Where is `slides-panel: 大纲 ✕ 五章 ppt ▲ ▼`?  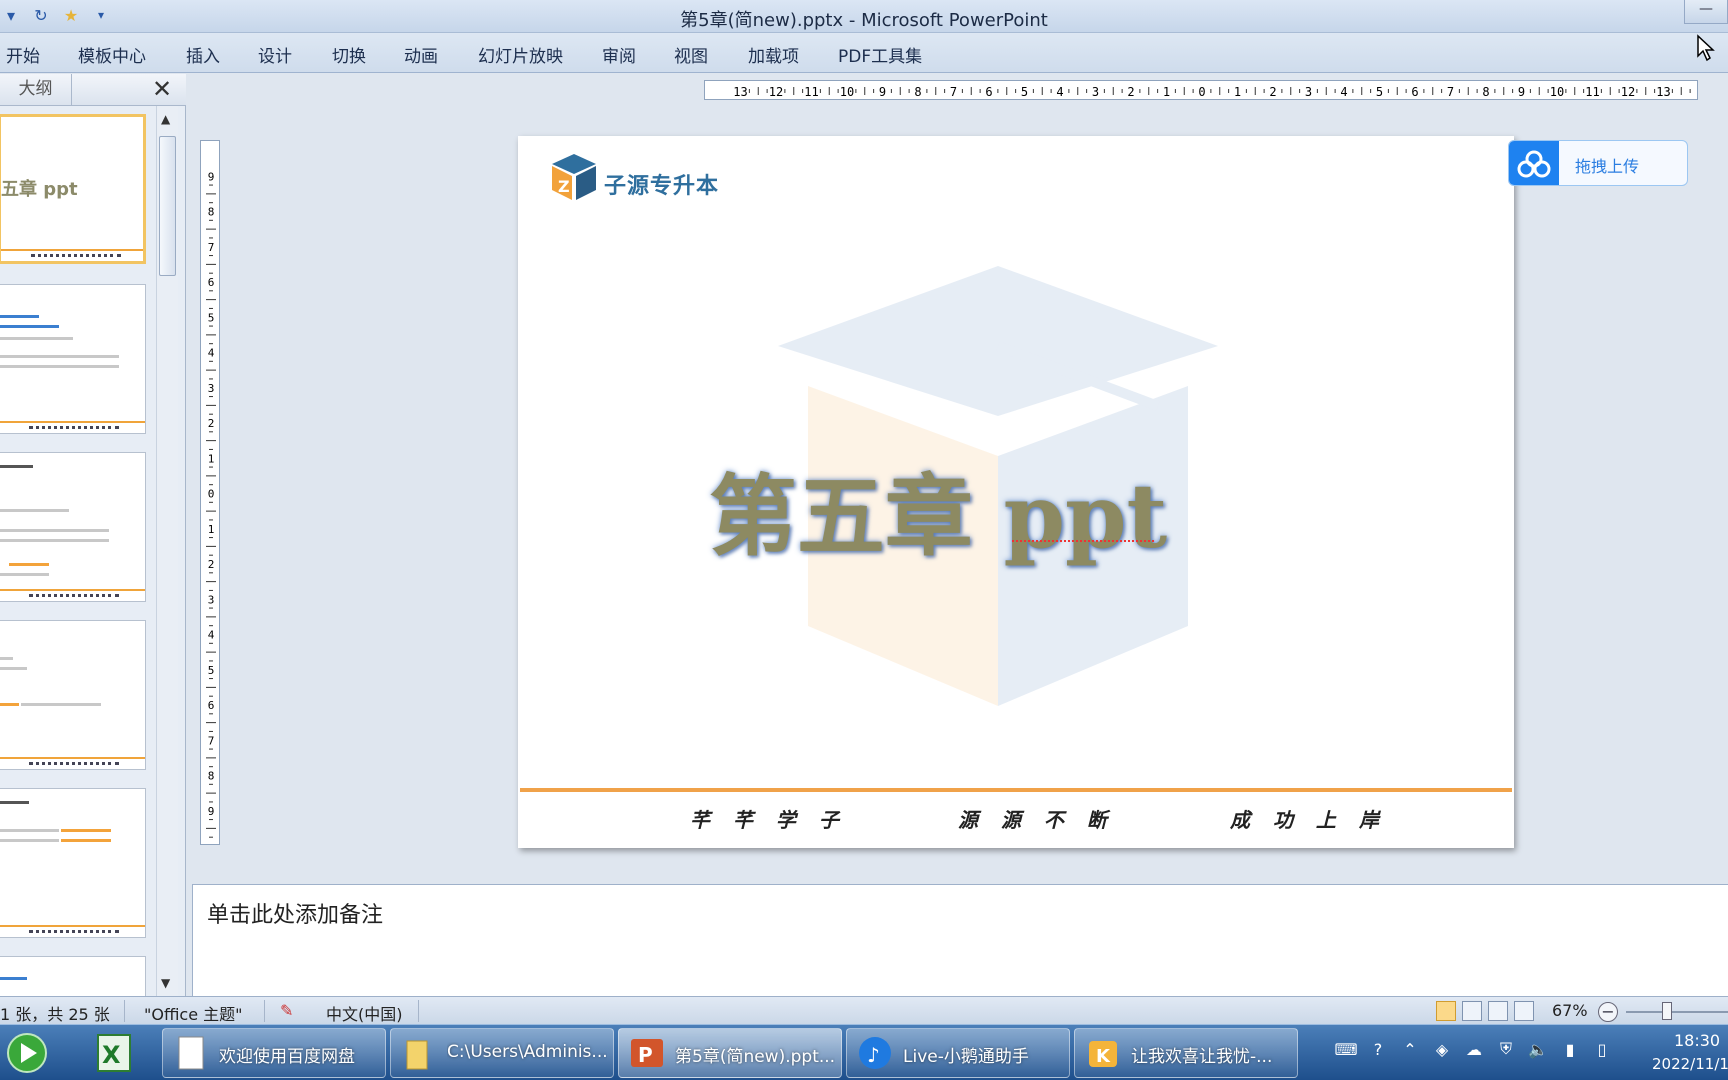 slides-panel: 大纲 ✕ 五章 ppt ▲ ▼ is located at coordinates (93, 577).